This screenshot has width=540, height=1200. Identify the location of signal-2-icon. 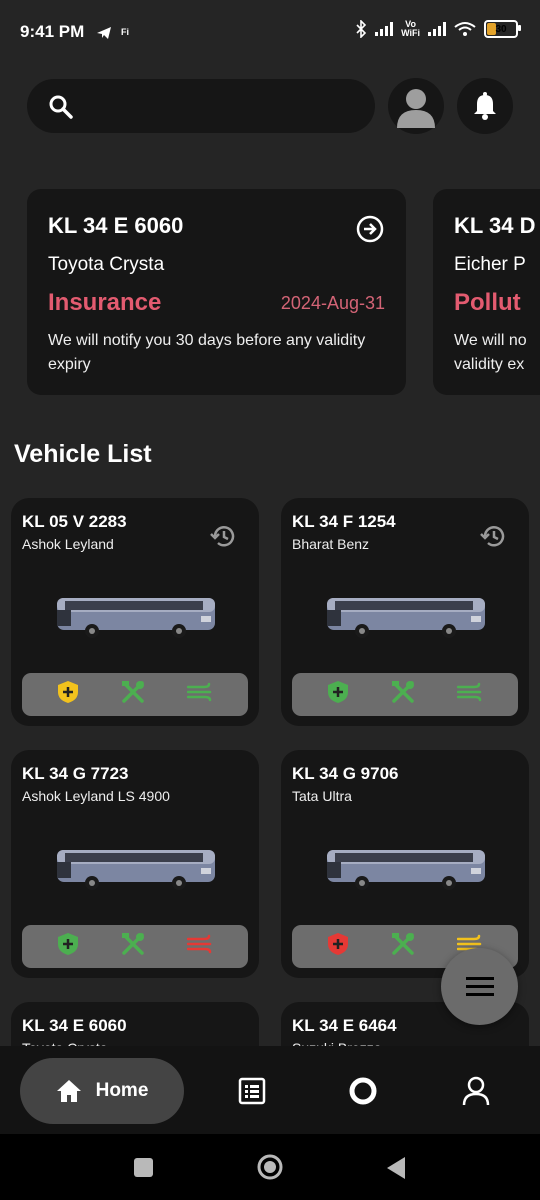
(437, 29).